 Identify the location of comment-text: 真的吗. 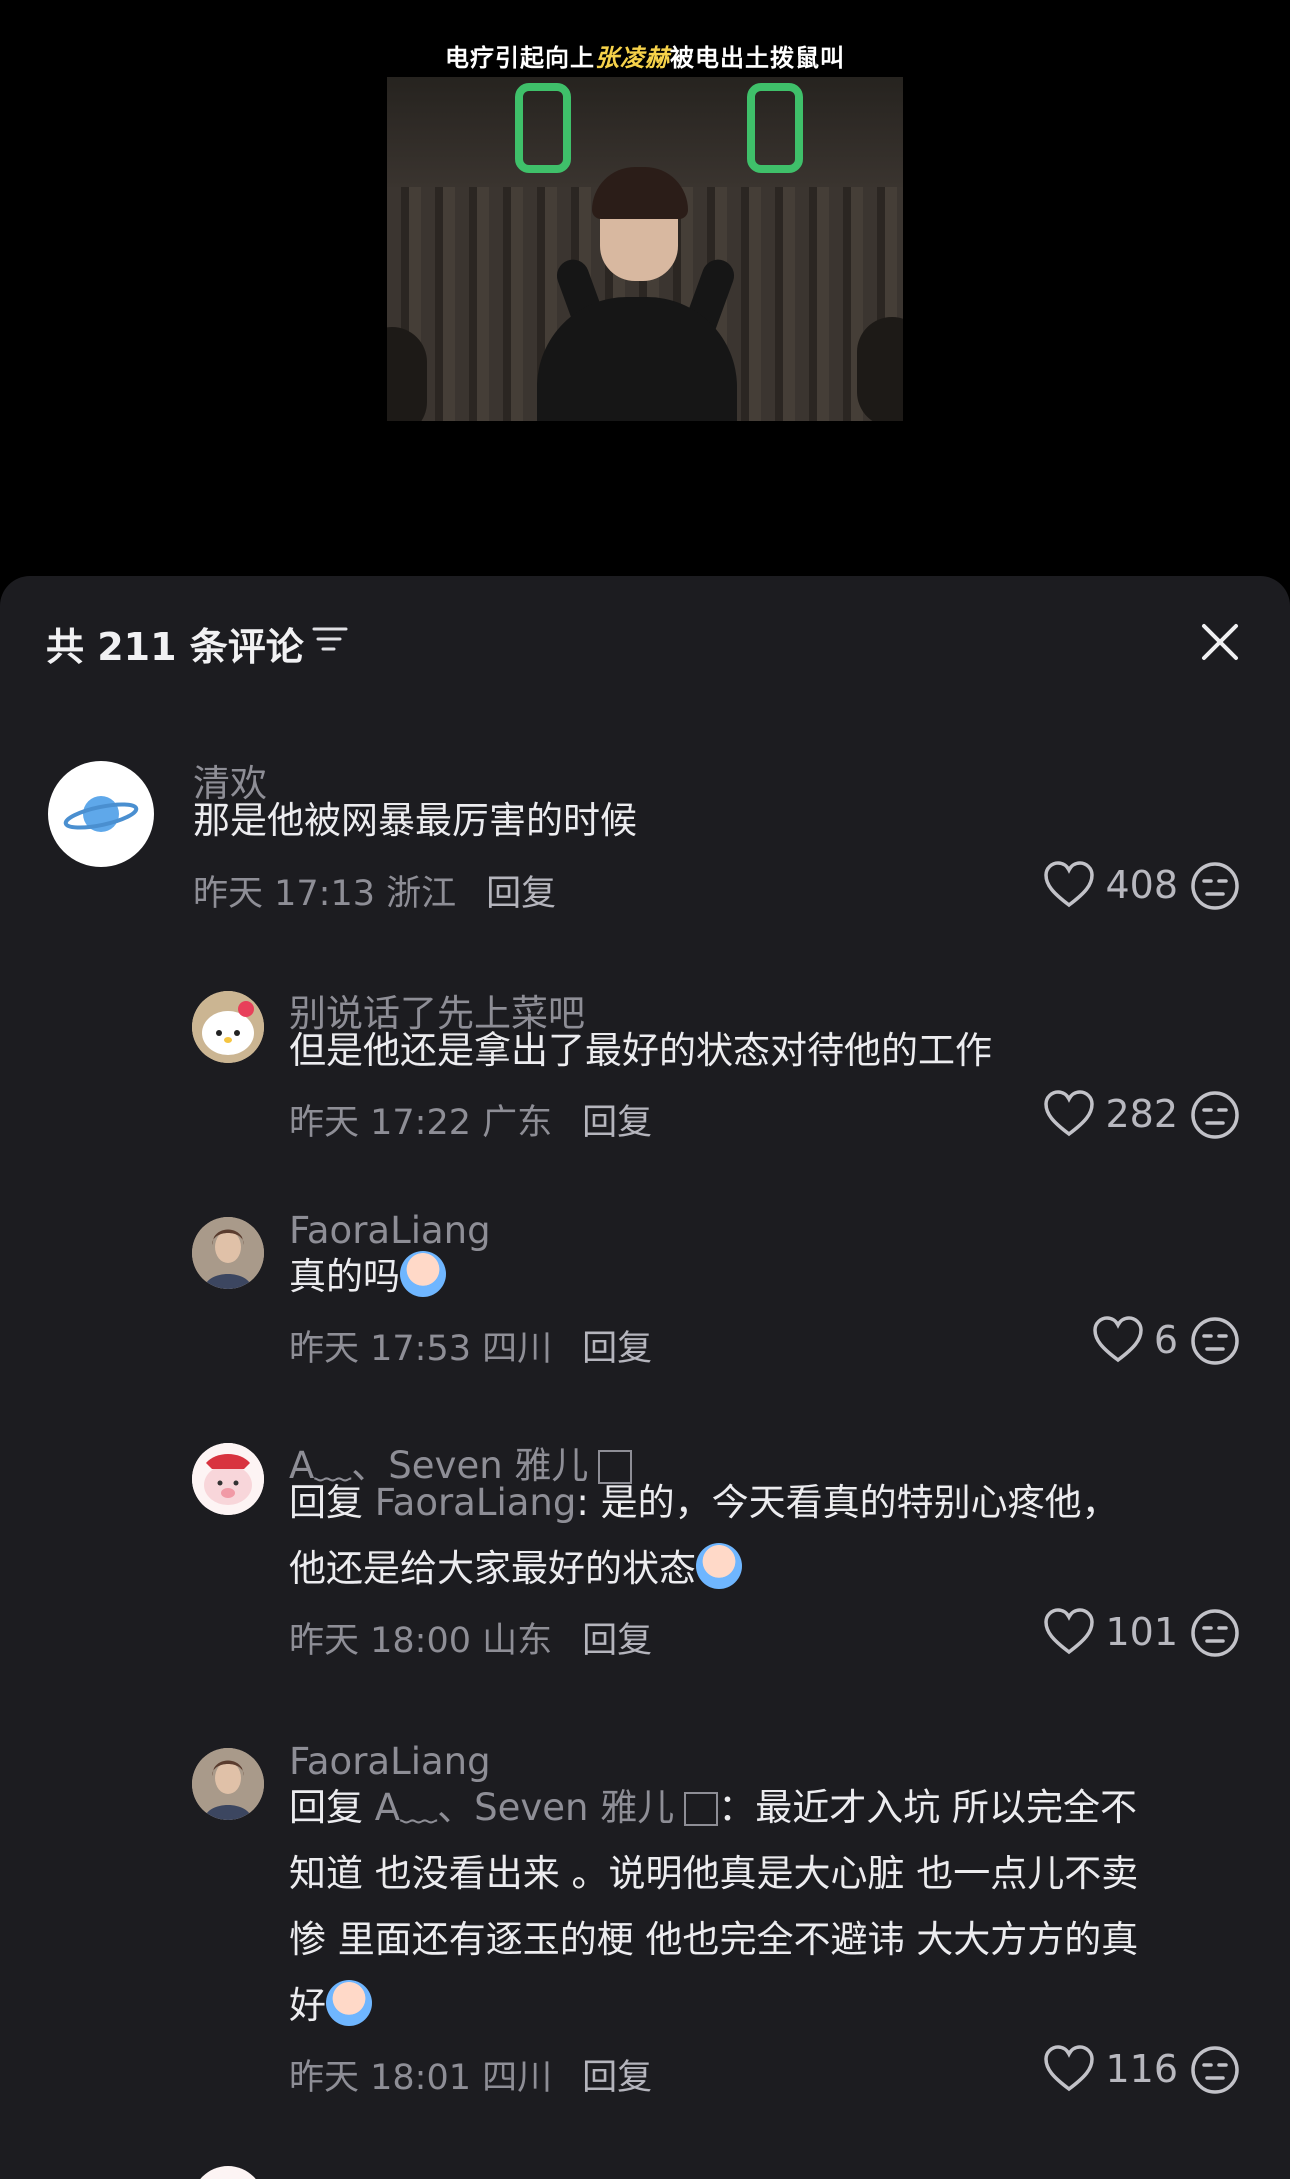
(789, 1277).